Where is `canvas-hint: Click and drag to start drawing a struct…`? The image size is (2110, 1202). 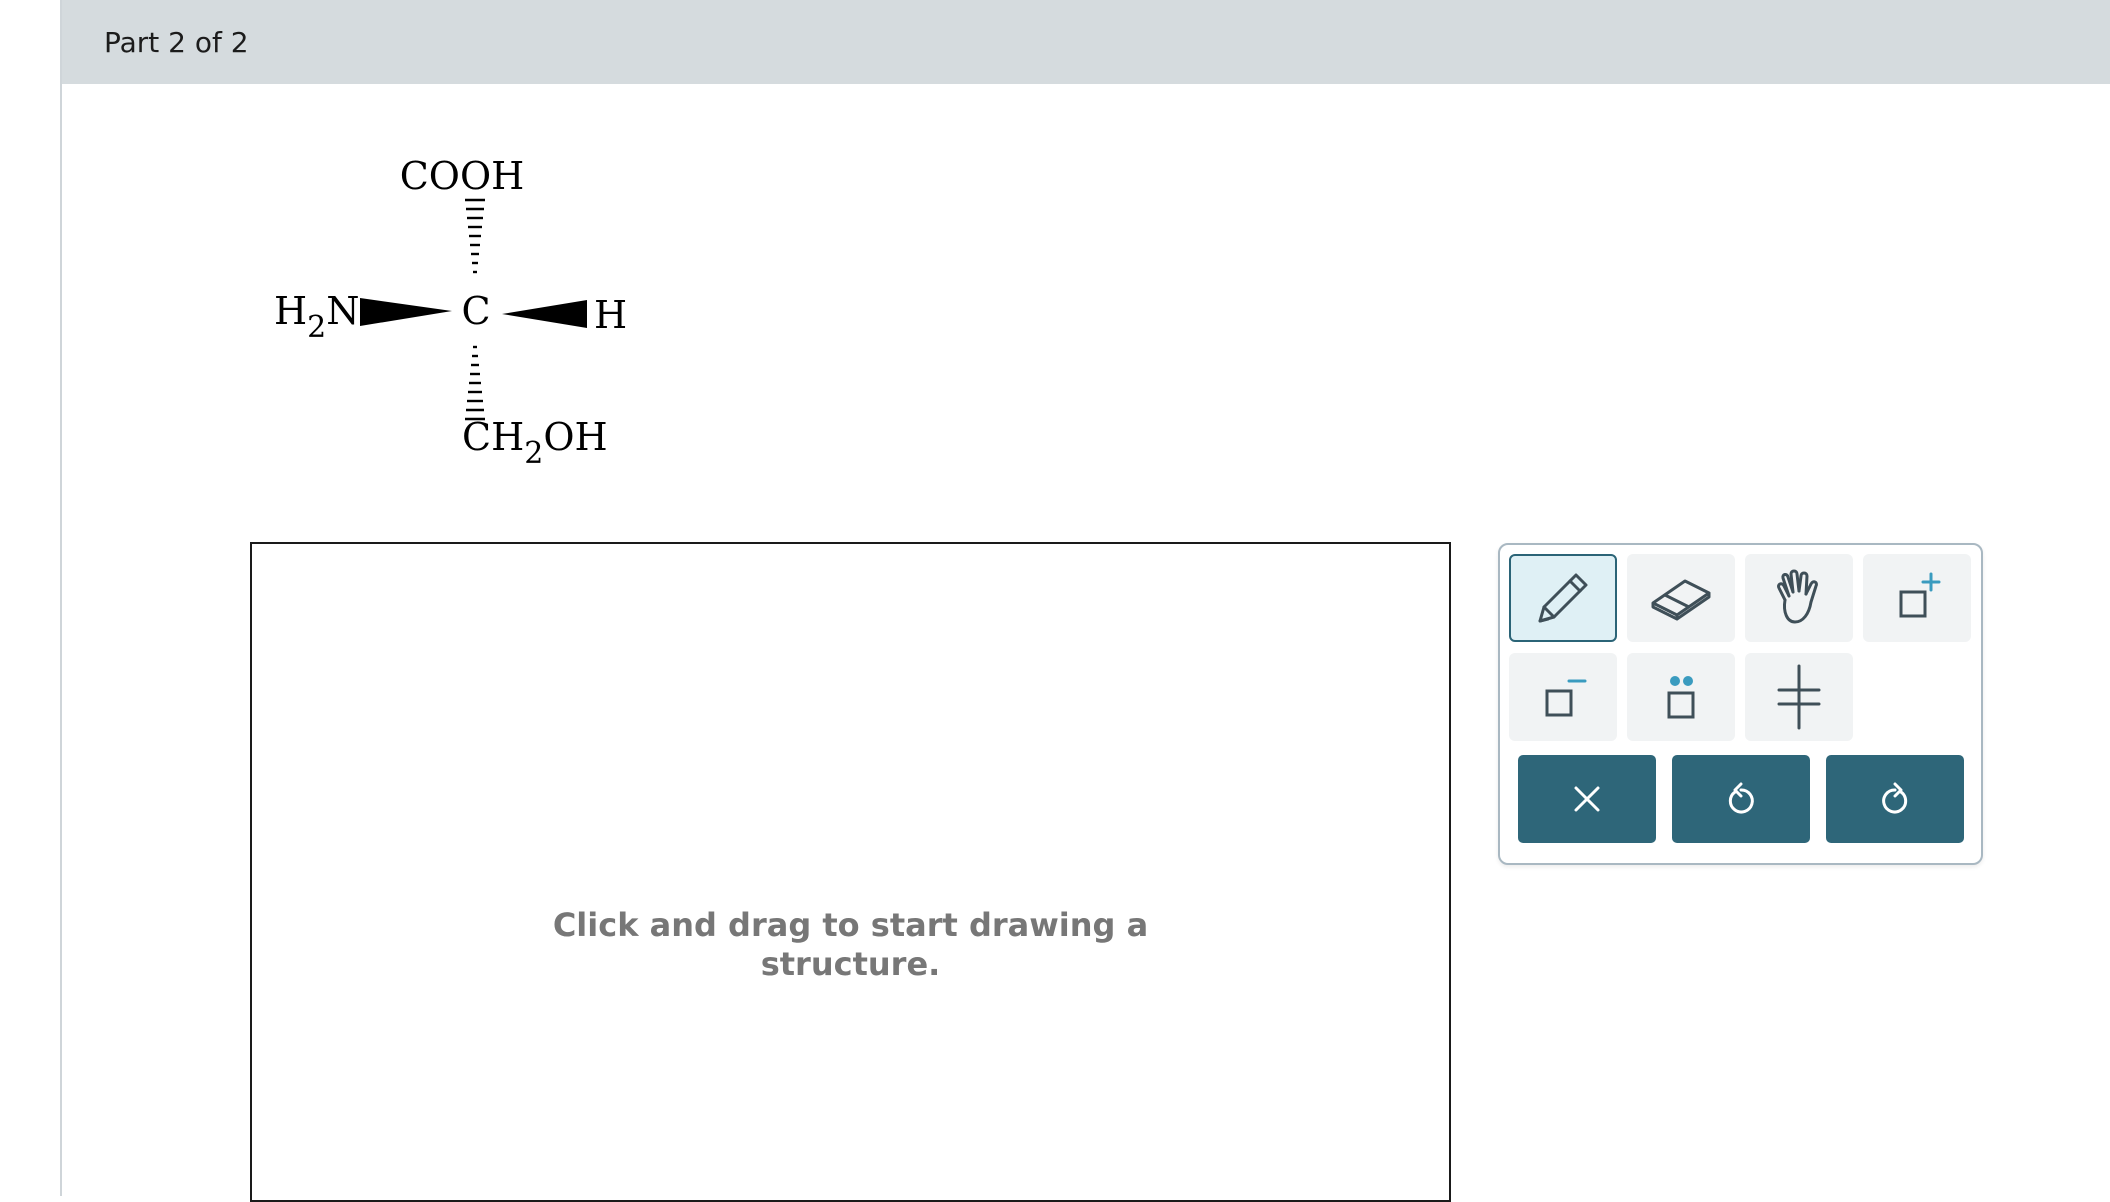 canvas-hint: Click and drag to start drawing a struct… is located at coordinates (850, 945).